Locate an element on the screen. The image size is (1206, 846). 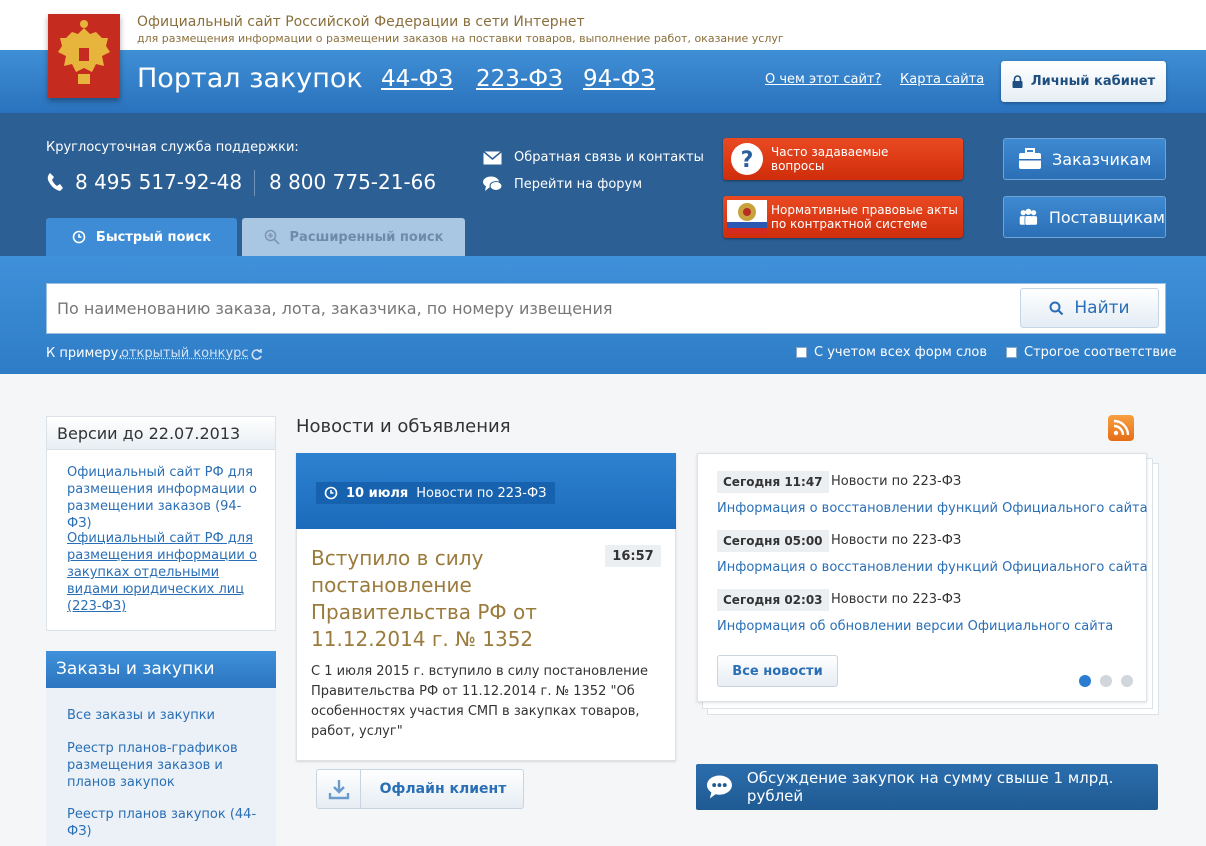
example-label: К примеру, is located at coordinates (84, 353).